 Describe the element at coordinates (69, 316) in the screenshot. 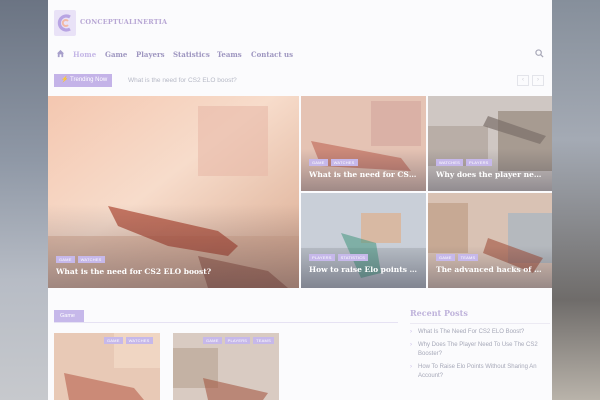

I see `section-badge: Game` at that location.